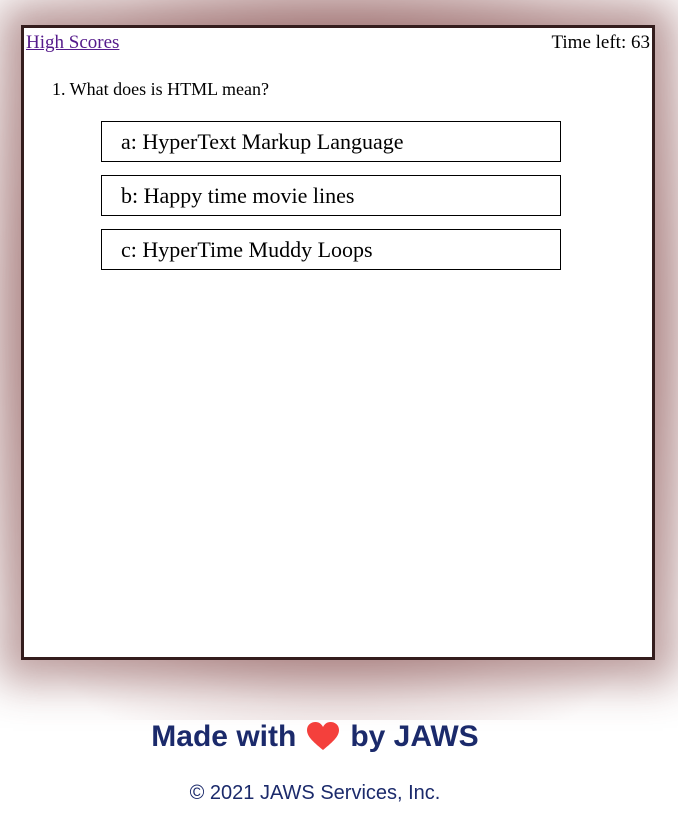 Image resolution: width=678 pixels, height=821 pixels. I want to click on timer-value: 63, so click(640, 42).